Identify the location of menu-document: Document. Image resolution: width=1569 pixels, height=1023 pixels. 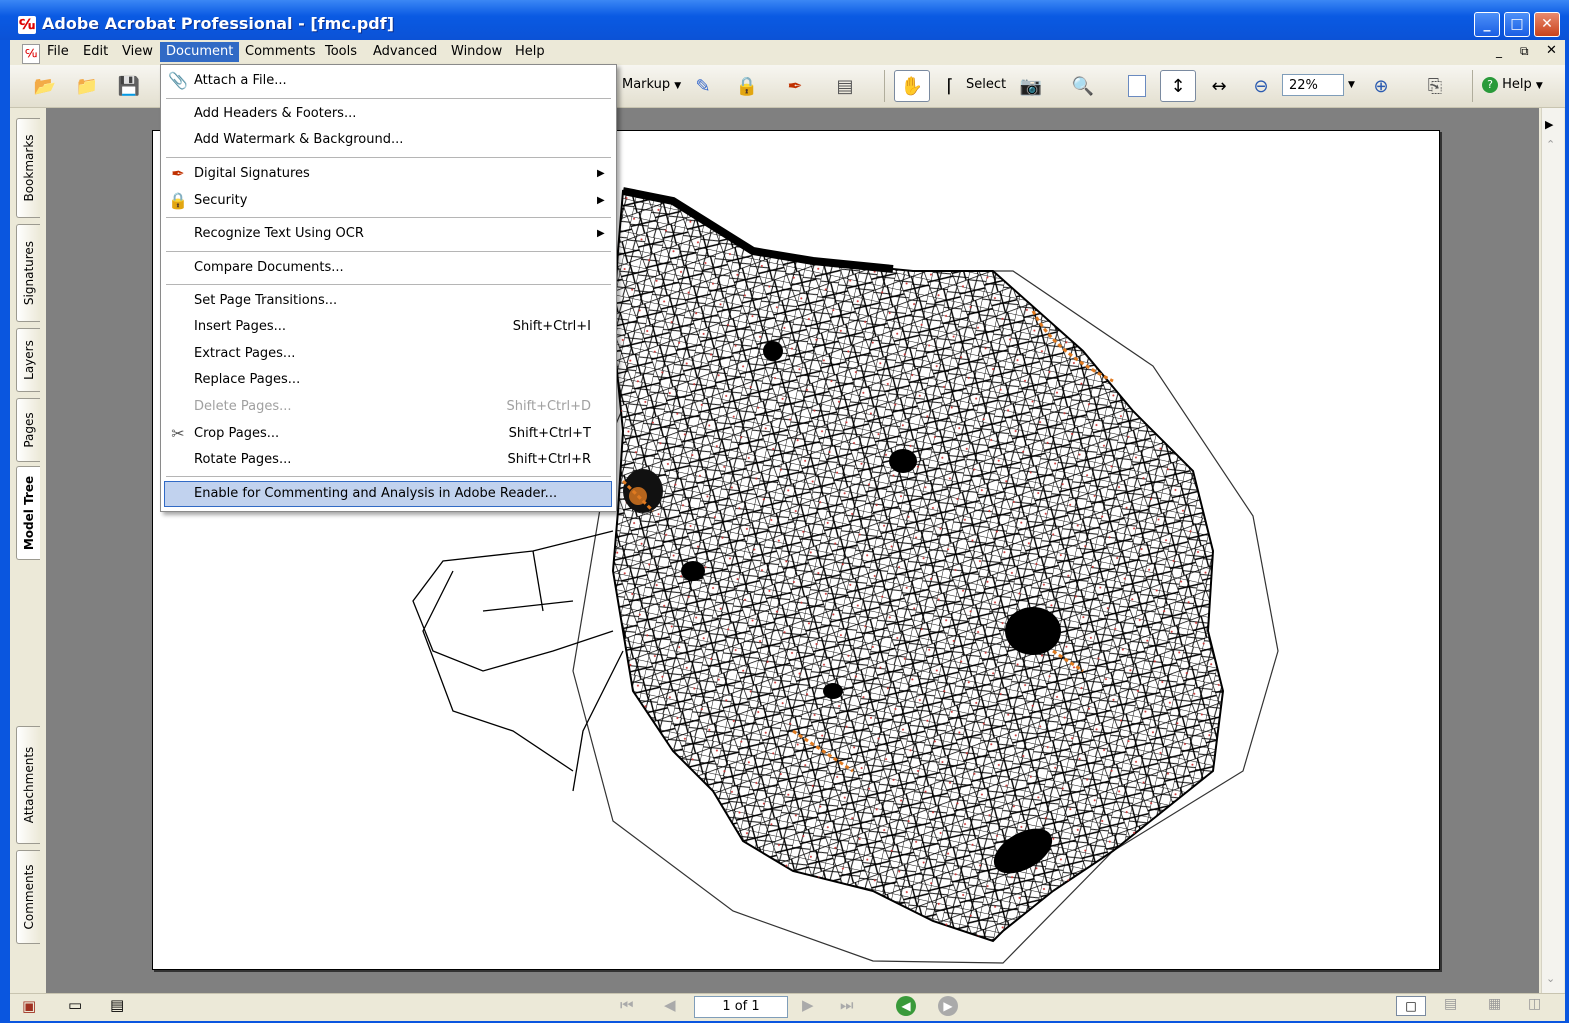
(200, 52).